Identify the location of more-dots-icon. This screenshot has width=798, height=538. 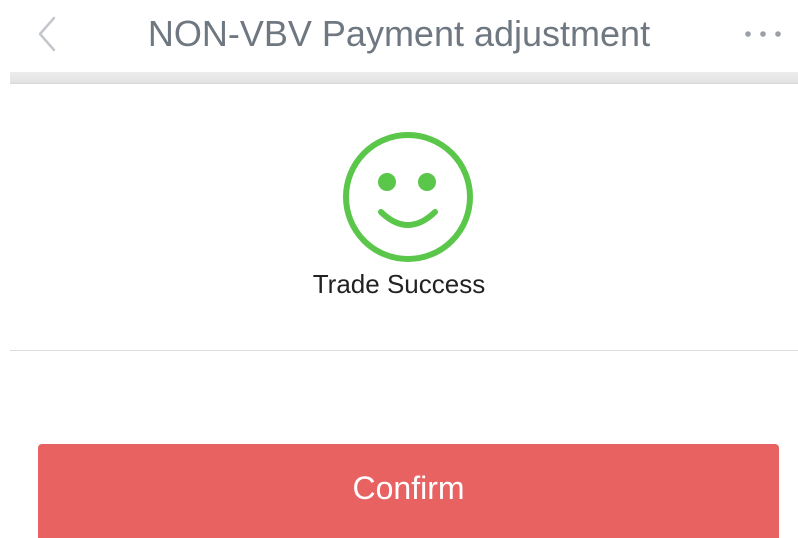
(763, 34).